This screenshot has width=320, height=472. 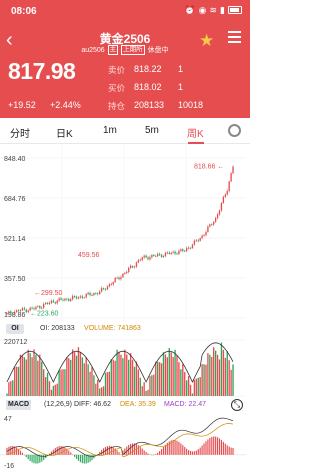 I want to click on high-annotation: 818.66 ←, so click(x=209, y=166).